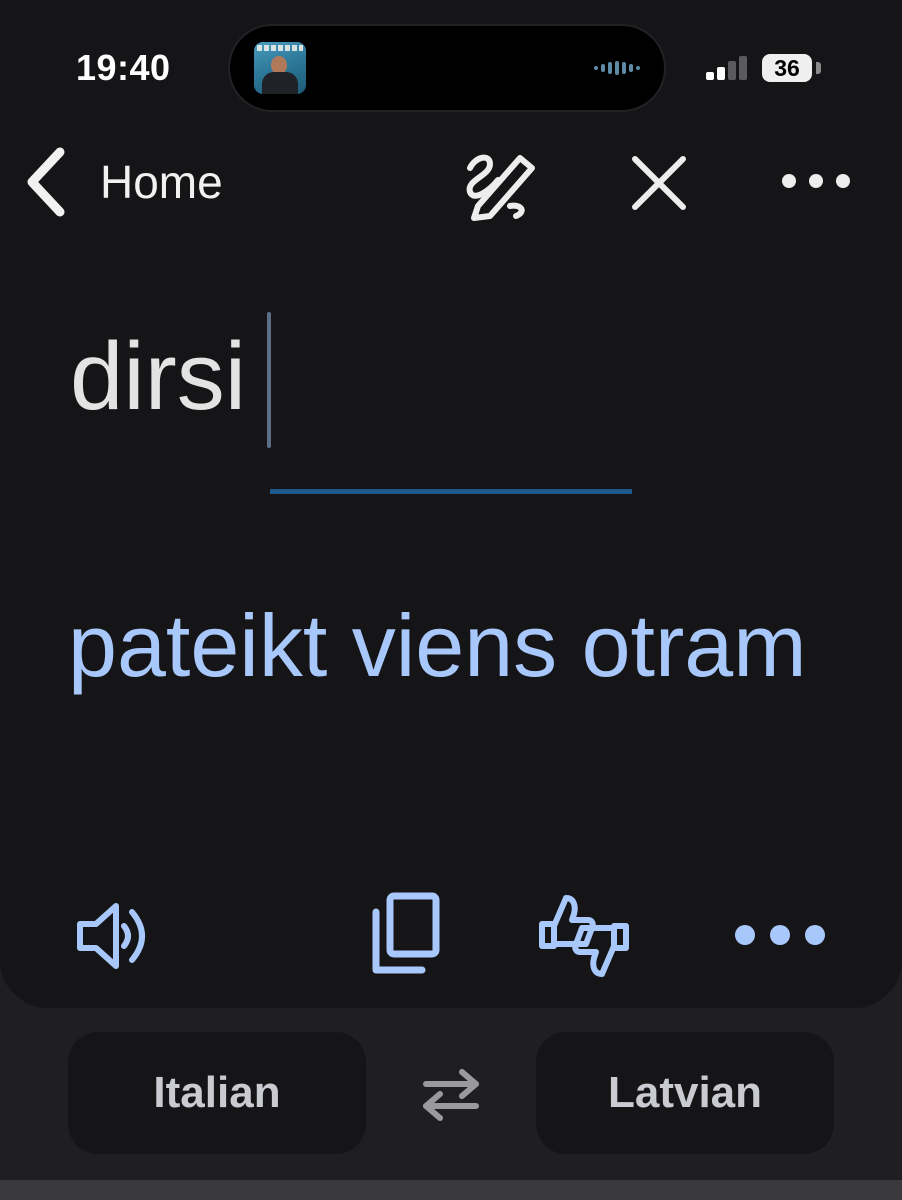  I want to click on dynamic-island, so click(447, 68).